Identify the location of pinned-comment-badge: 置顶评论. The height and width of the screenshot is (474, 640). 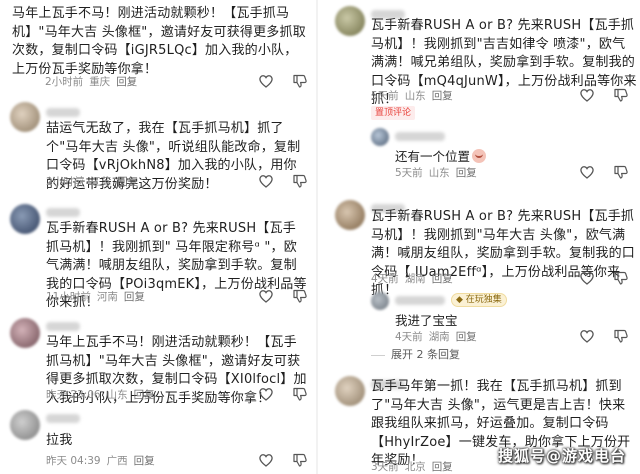
(393, 113).